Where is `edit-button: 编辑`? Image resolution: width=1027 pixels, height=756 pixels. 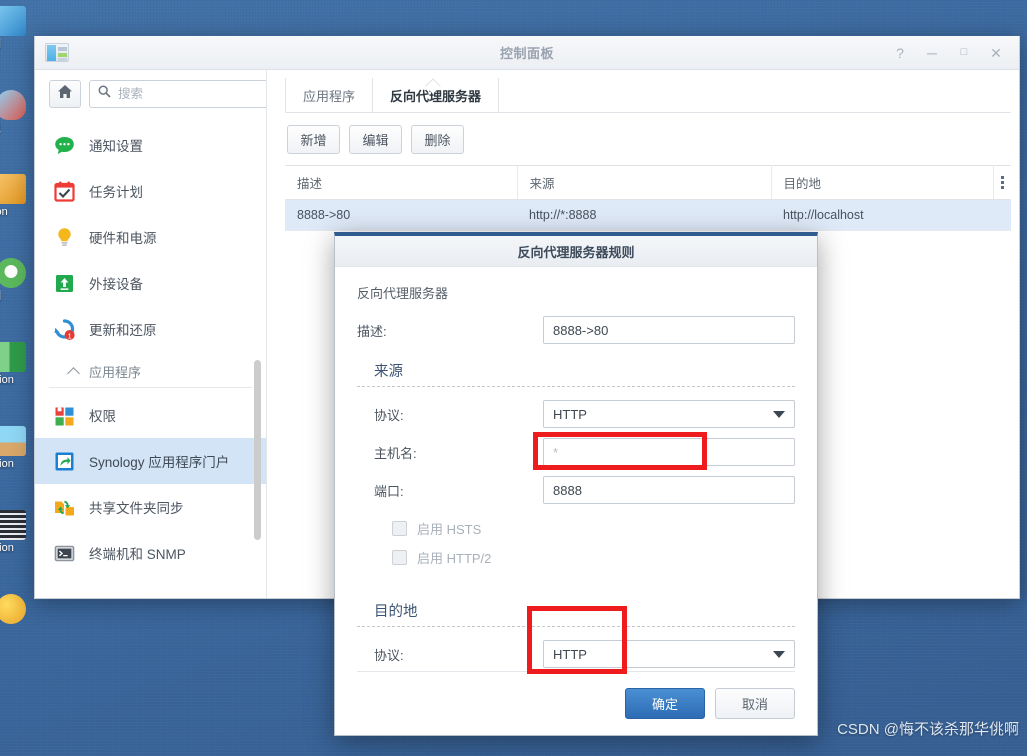
edit-button: 编辑 is located at coordinates (375, 139).